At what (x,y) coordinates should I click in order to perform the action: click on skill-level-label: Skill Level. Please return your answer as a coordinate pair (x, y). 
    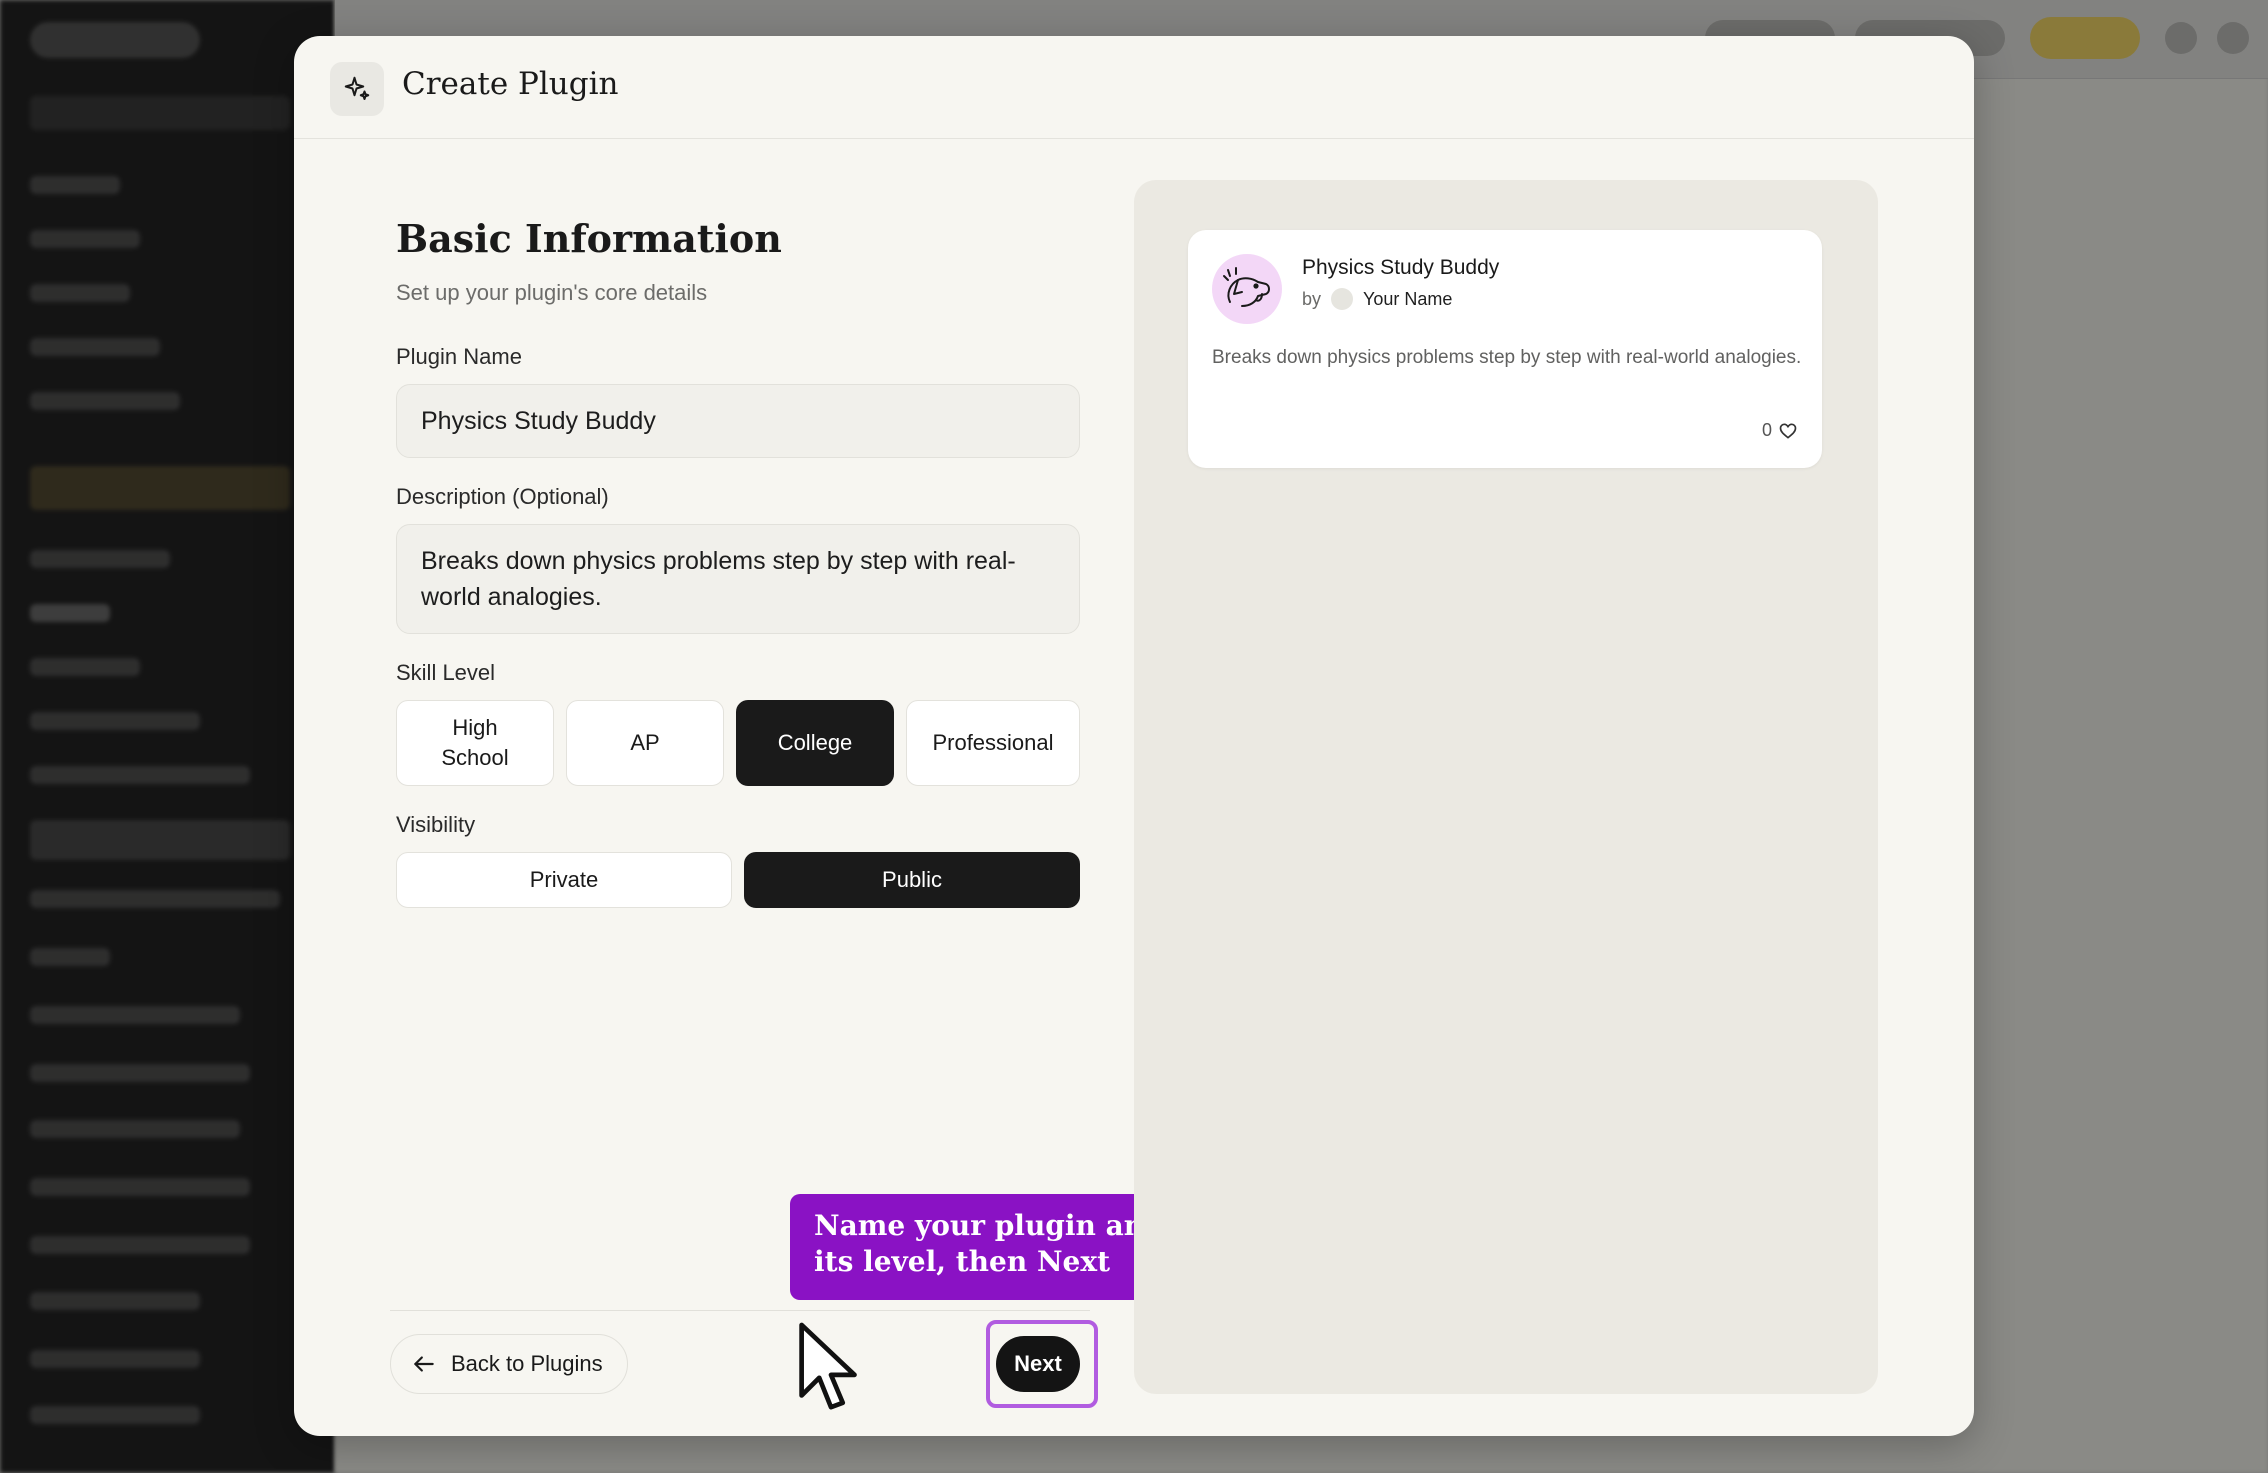
    Looking at the image, I should click on (446, 672).